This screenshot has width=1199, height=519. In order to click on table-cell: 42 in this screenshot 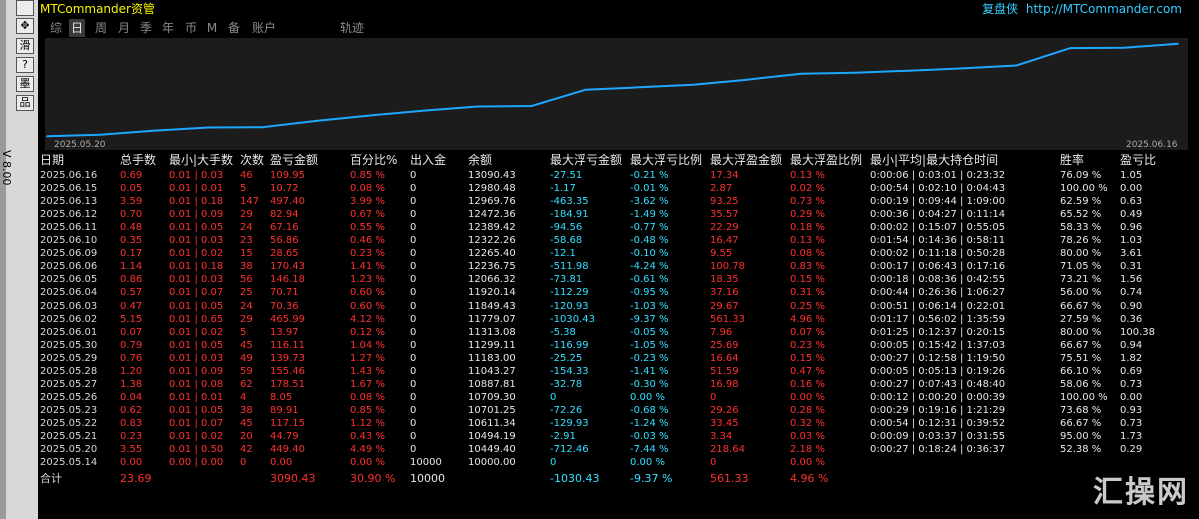, I will do `click(246, 450)`.